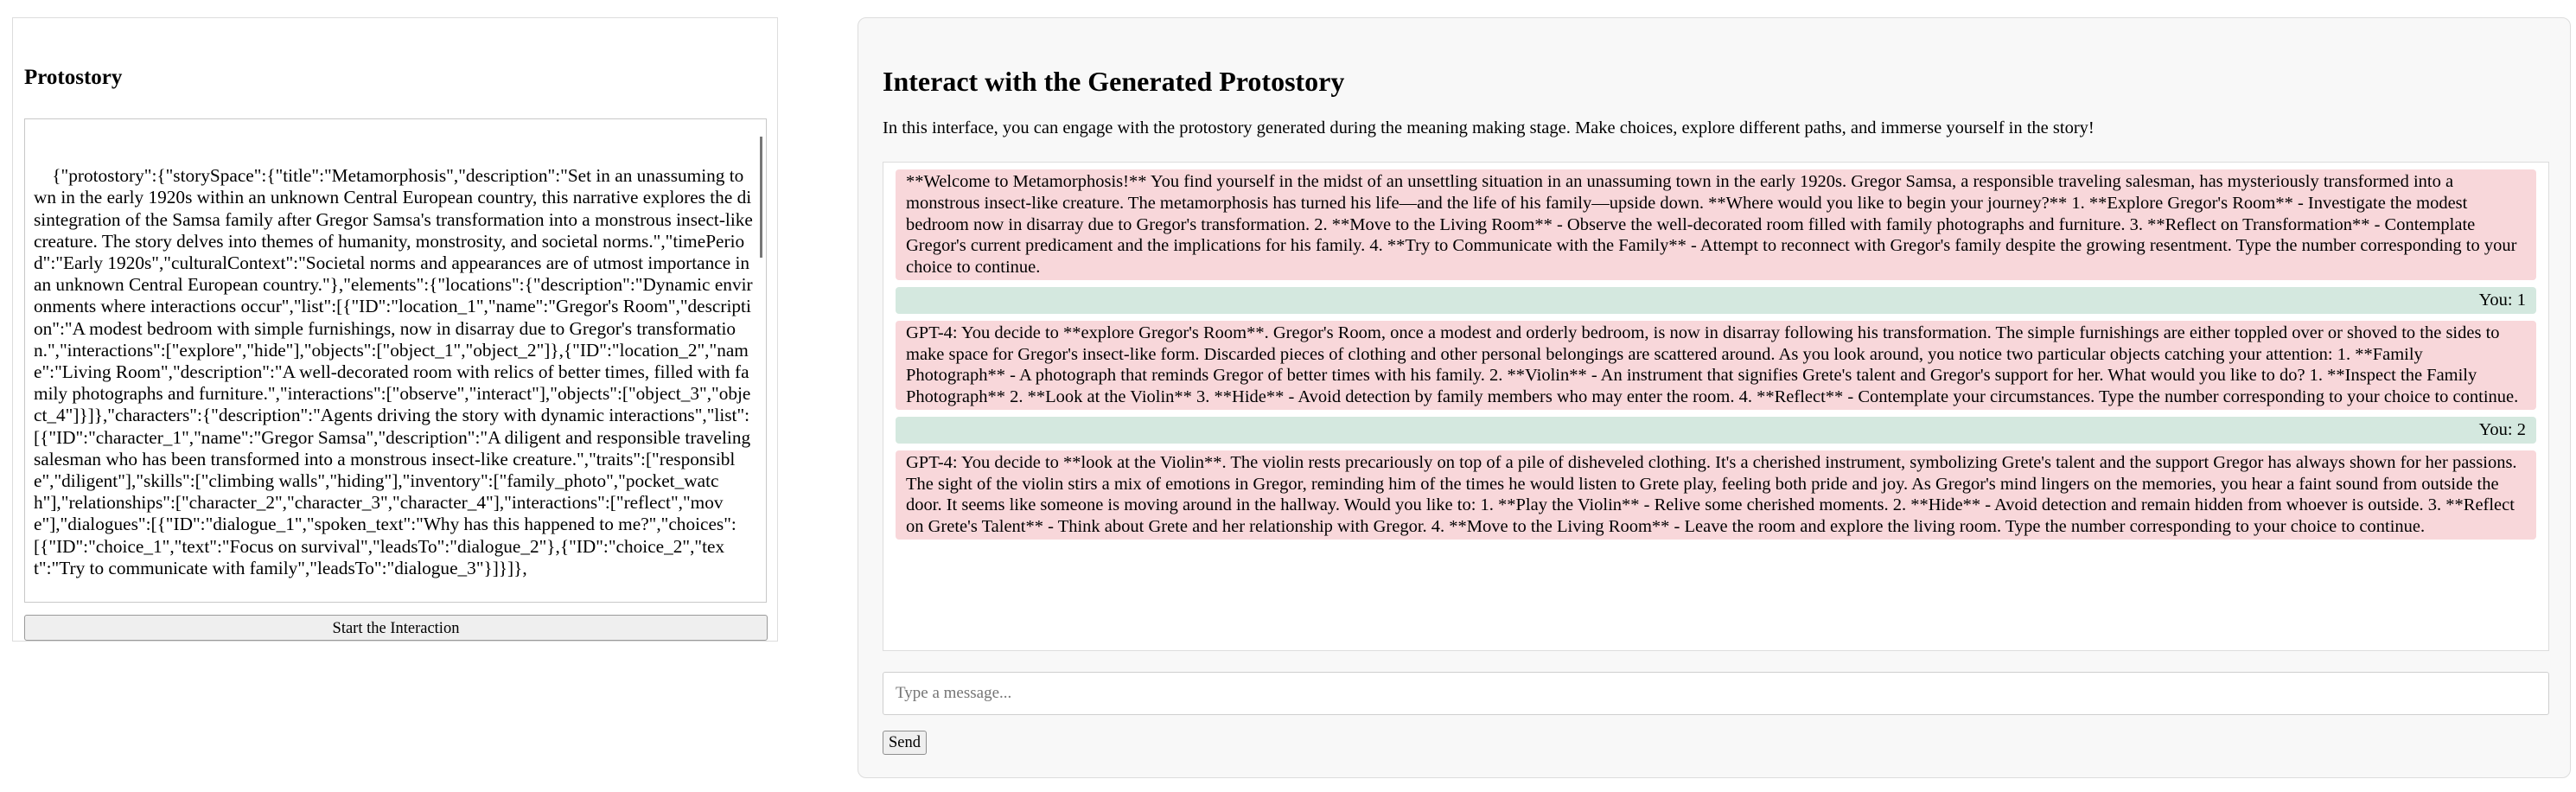  Describe the element at coordinates (761, 197) in the screenshot. I see `textarea-scrollbar` at that location.